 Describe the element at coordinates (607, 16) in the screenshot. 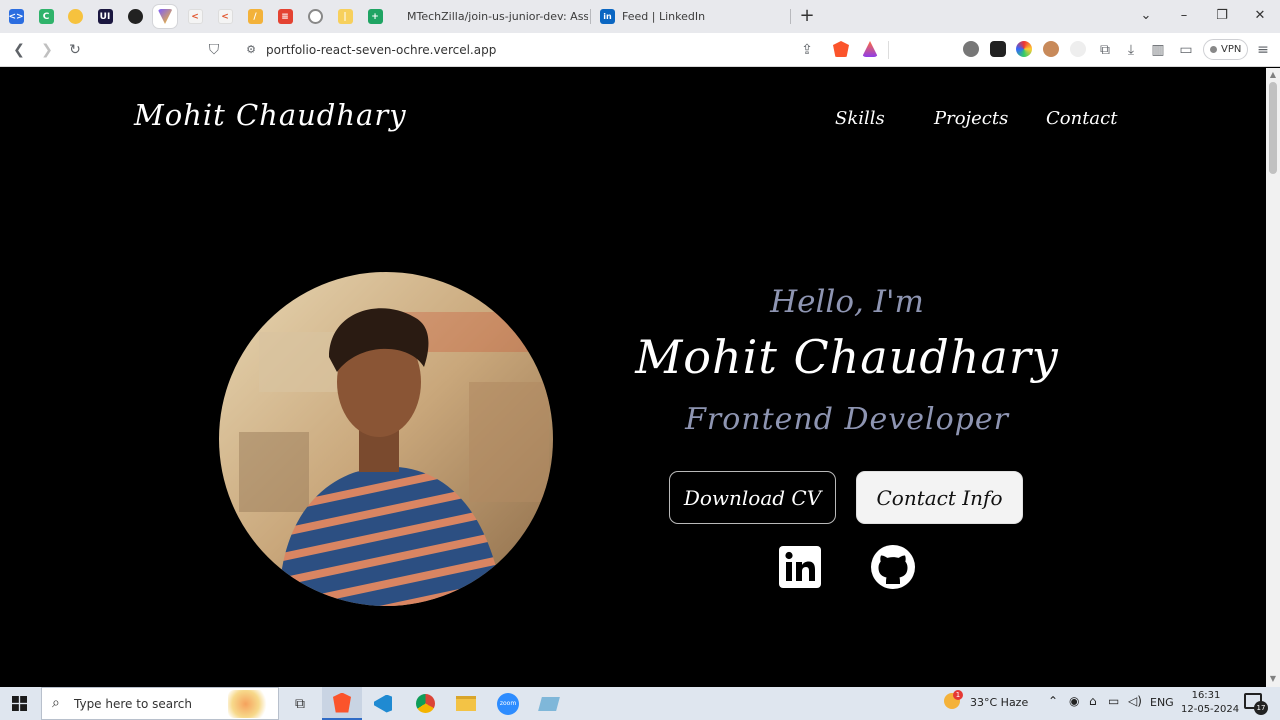

I see `linkedin-icon: in` at that location.